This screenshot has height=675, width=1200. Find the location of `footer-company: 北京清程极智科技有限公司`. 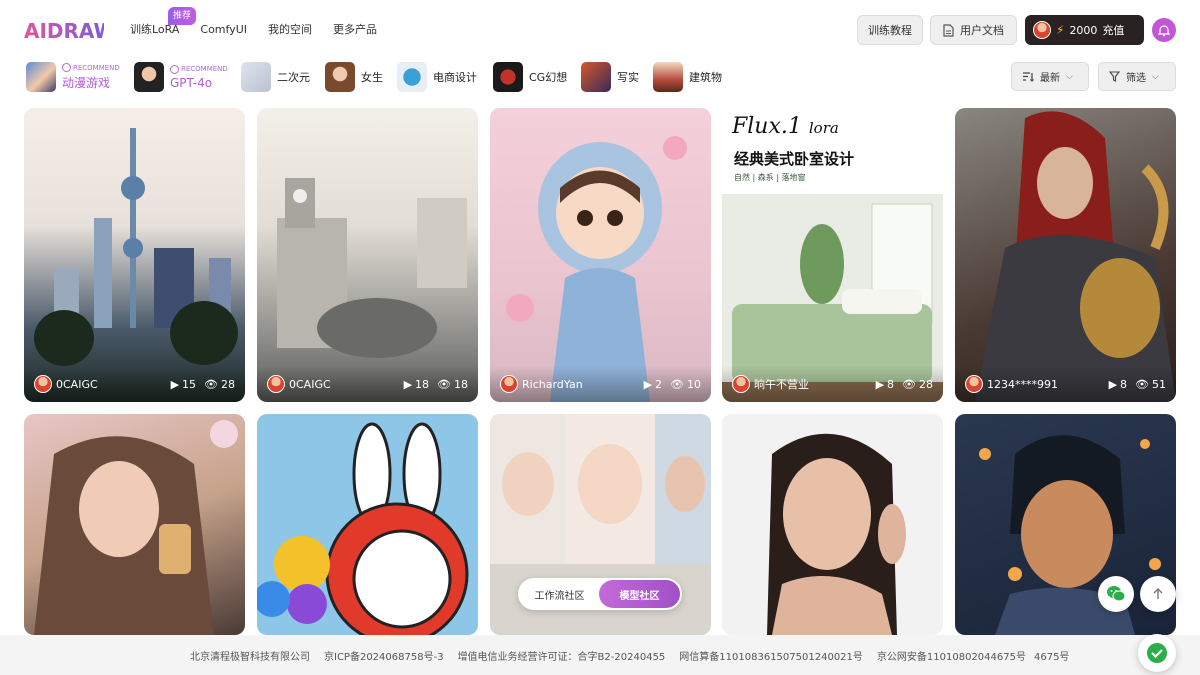

footer-company: 北京清程极智科技有限公司 is located at coordinates (250, 657).